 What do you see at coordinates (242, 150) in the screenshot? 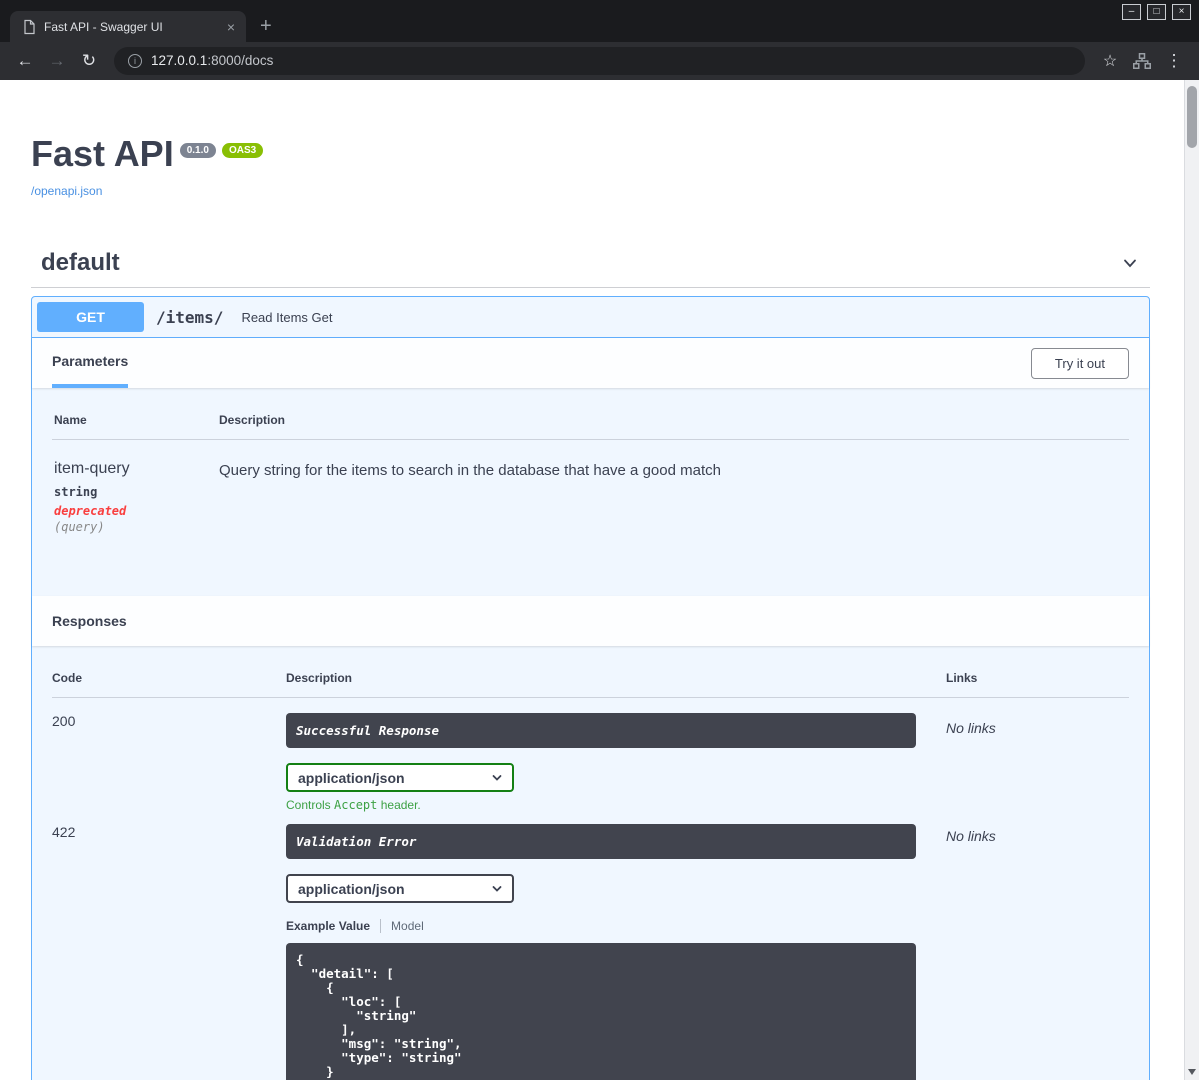
I see `oas-badge: OAS3` at bounding box center [242, 150].